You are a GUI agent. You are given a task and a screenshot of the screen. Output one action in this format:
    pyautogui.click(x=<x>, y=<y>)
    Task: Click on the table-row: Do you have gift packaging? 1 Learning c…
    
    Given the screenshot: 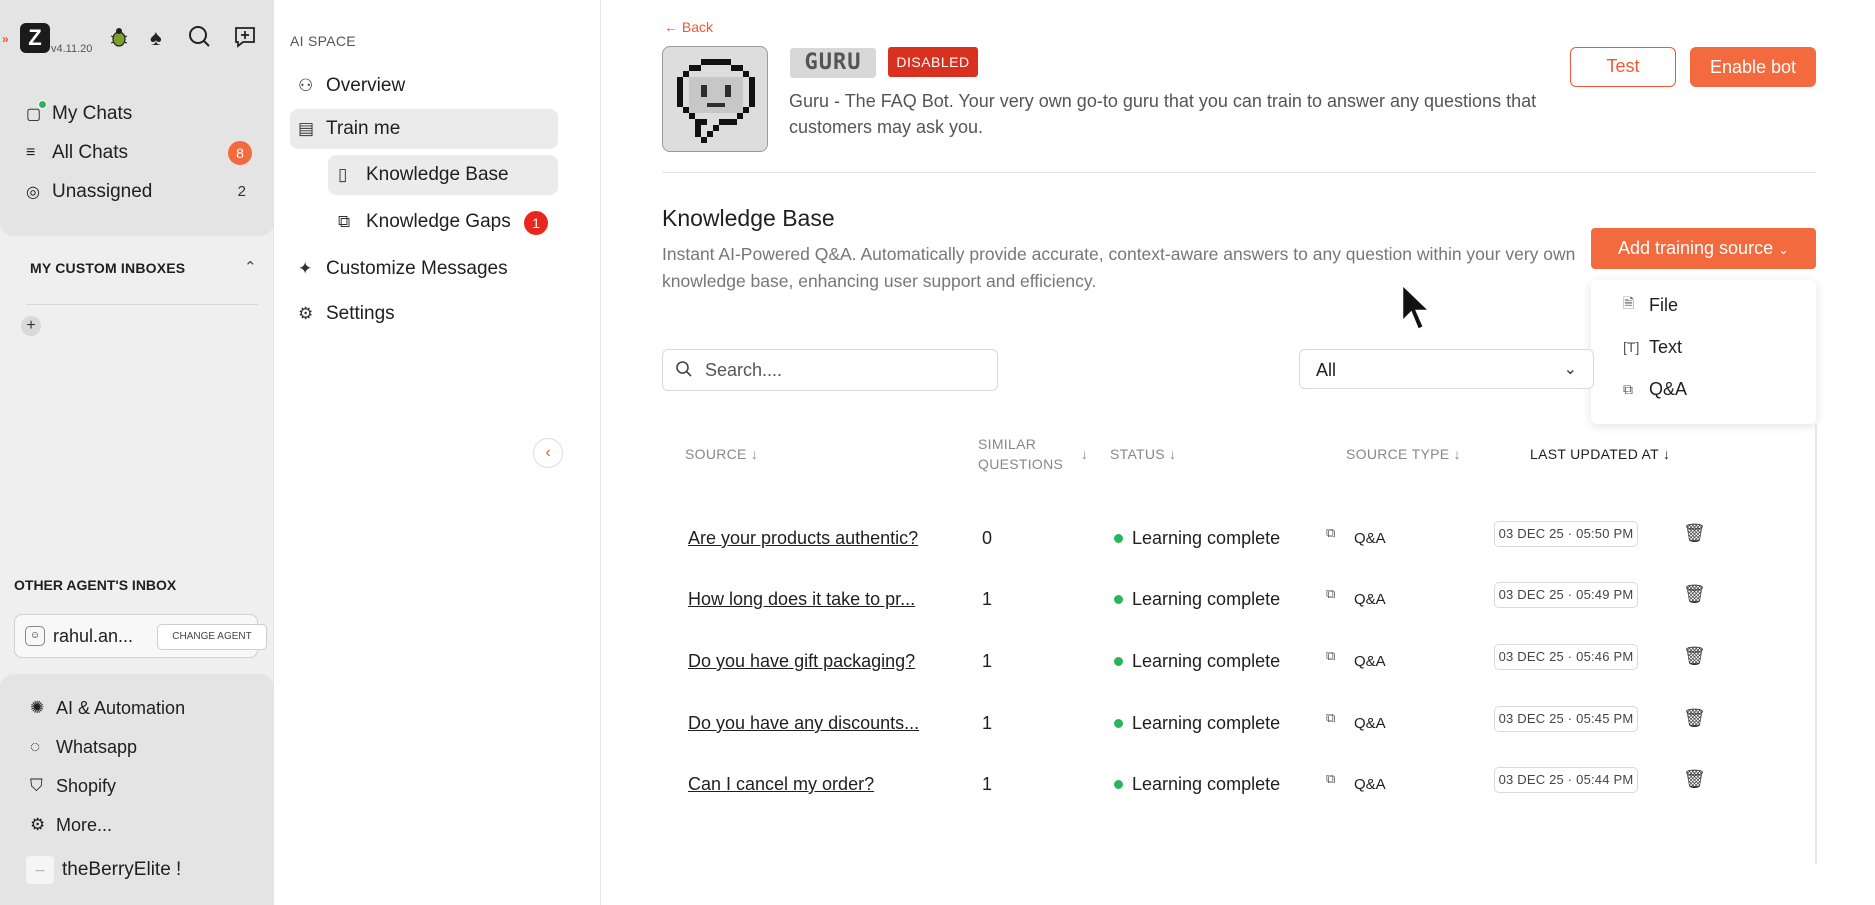 What is the action you would take?
    pyautogui.click(x=1237, y=663)
    